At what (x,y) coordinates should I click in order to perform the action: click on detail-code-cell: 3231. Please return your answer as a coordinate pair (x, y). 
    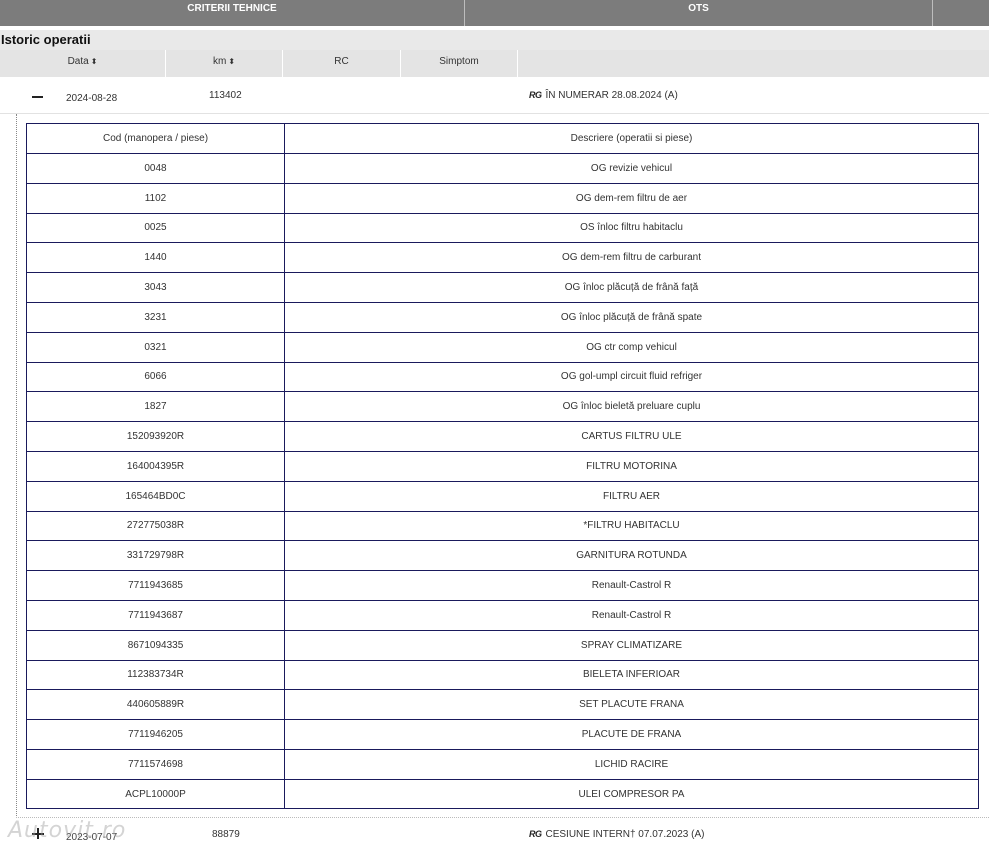
    Looking at the image, I should click on (155, 317).